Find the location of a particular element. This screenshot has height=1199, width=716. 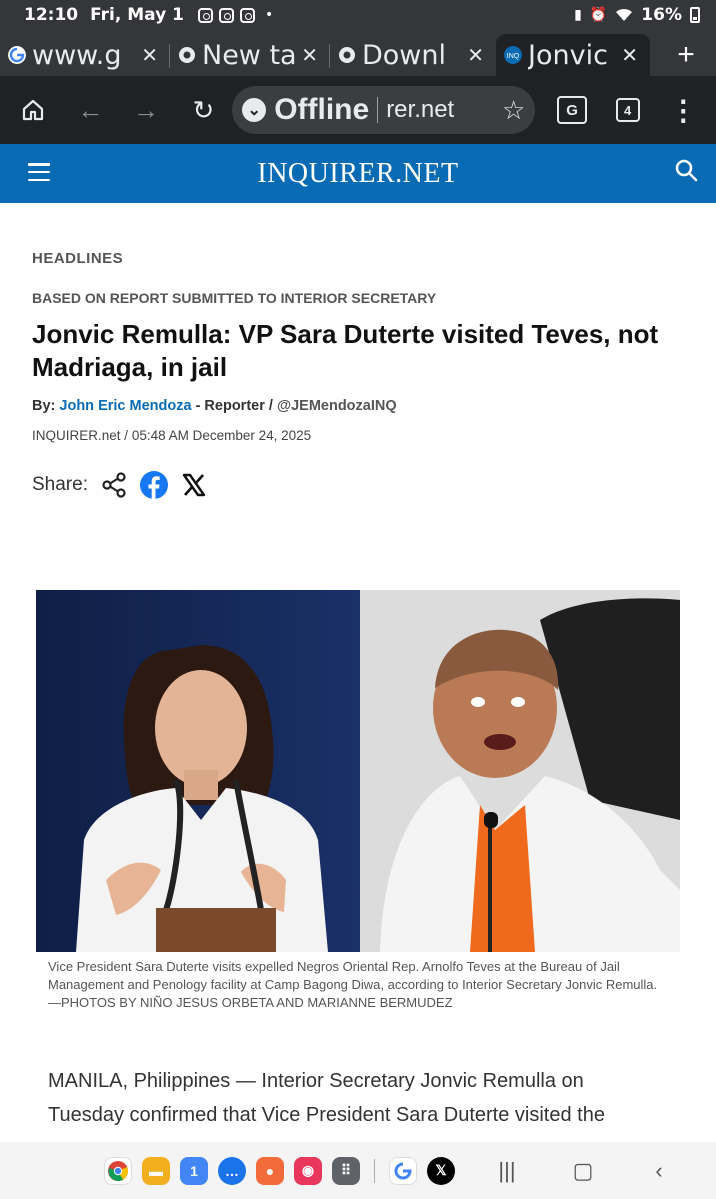

calendar-day: 1 is located at coordinates (194, 1170).